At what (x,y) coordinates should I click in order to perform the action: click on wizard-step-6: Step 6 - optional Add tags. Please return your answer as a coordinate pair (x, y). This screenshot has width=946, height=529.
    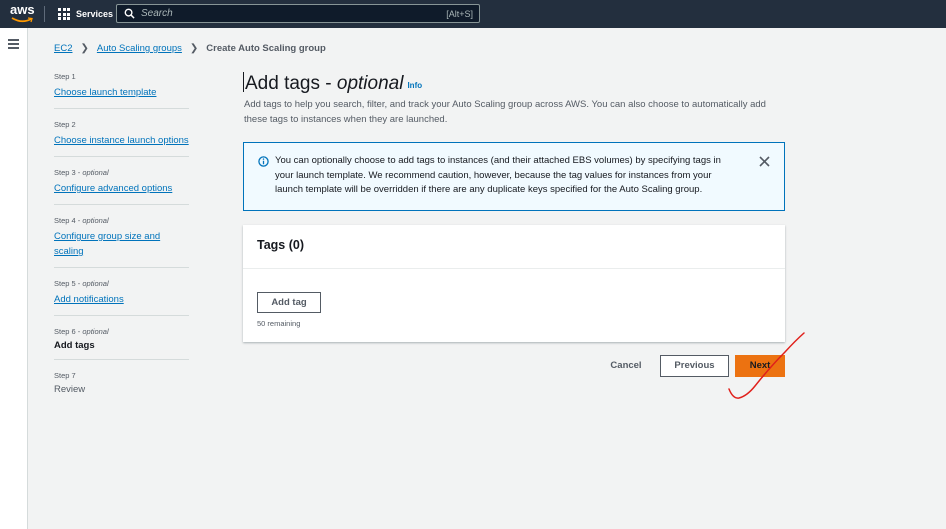
    Looking at the image, I should click on (121, 342).